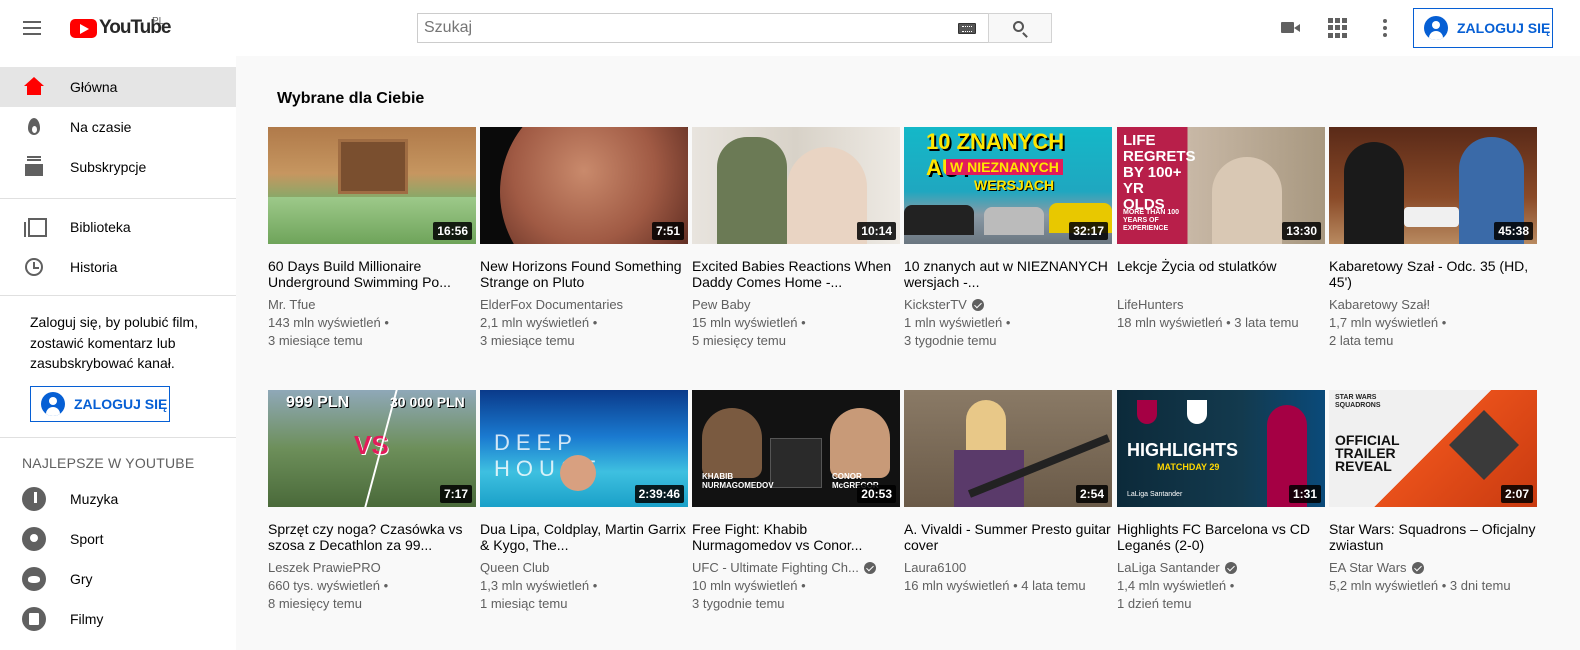  Describe the element at coordinates (1433, 568) in the screenshot. I see `channel-name: EA Star Wars` at that location.